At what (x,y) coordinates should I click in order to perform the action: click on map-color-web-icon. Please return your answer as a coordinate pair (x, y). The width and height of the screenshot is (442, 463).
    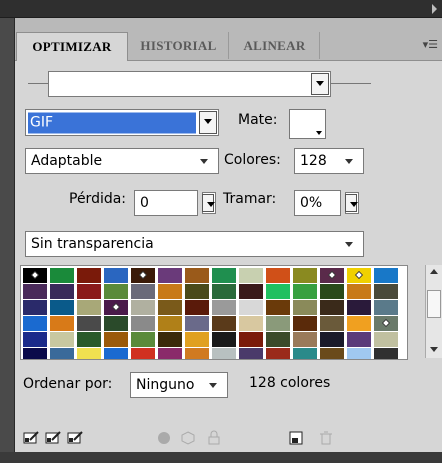
    Looking at the image, I should click on (54, 438).